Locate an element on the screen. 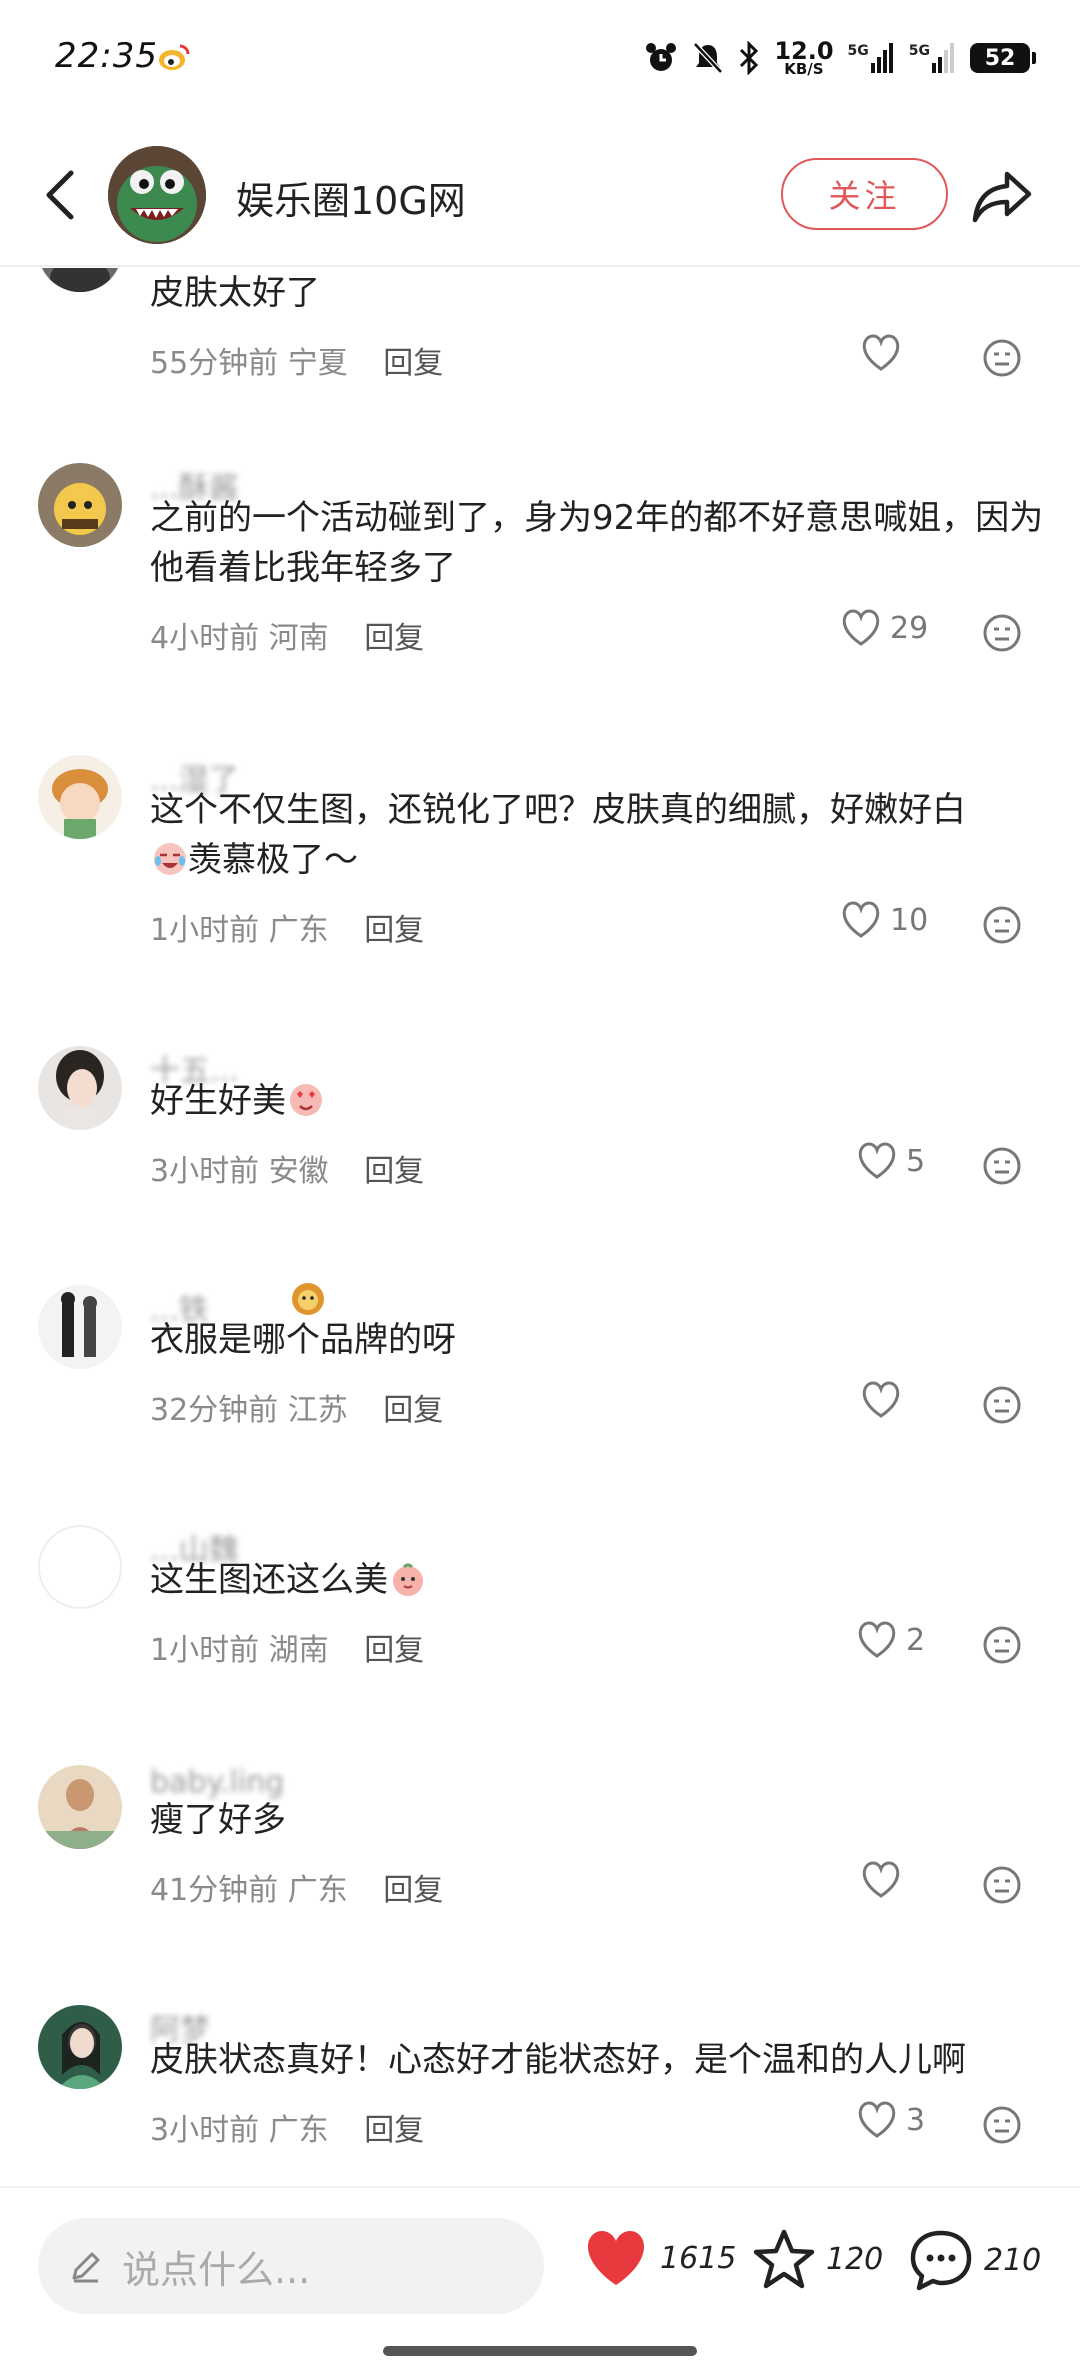 The width and height of the screenshot is (1080, 2376). comment-time: 32分钟前 is located at coordinates (214, 1410).